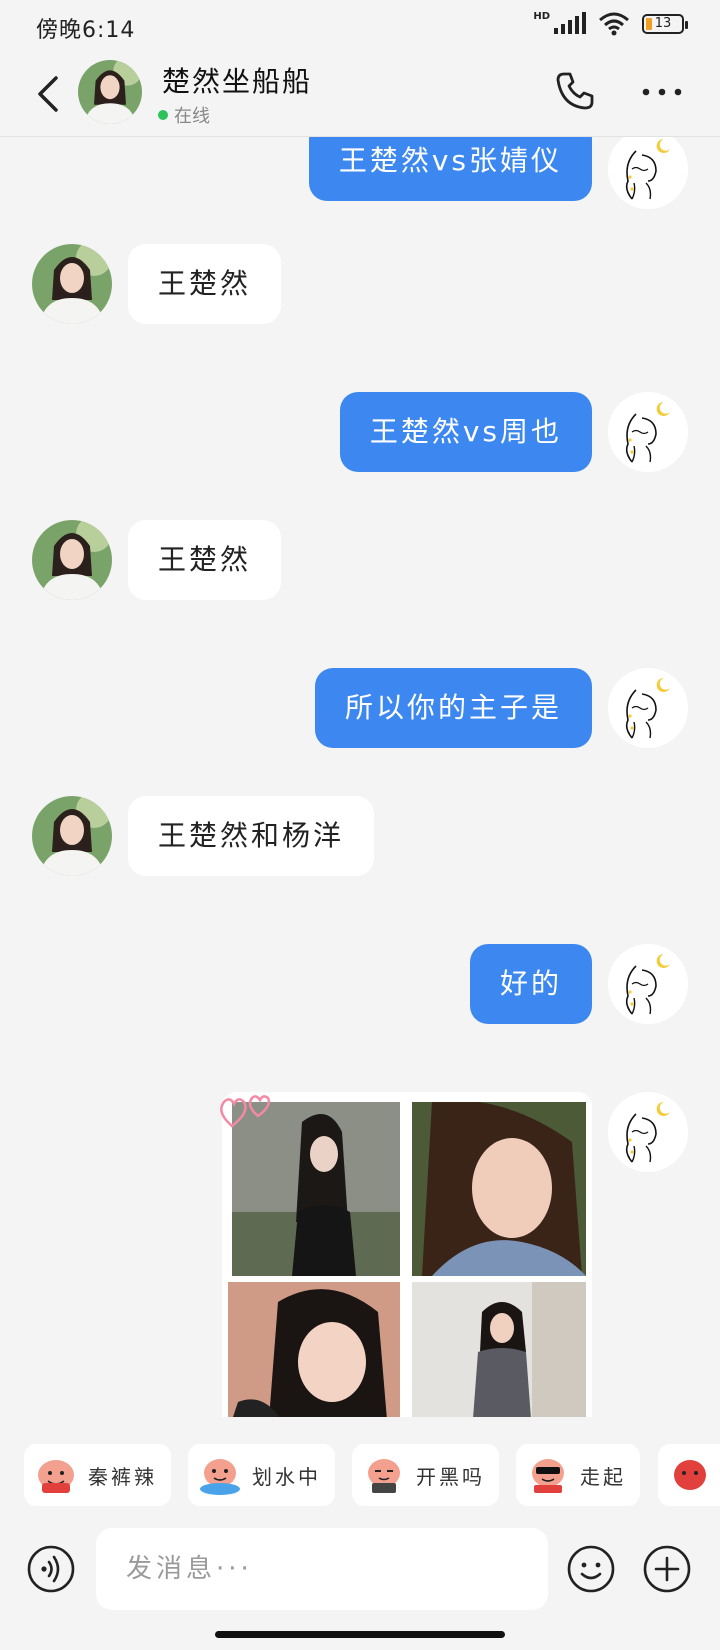  I want to click on status-time: 傍晚6:14, so click(86, 30).